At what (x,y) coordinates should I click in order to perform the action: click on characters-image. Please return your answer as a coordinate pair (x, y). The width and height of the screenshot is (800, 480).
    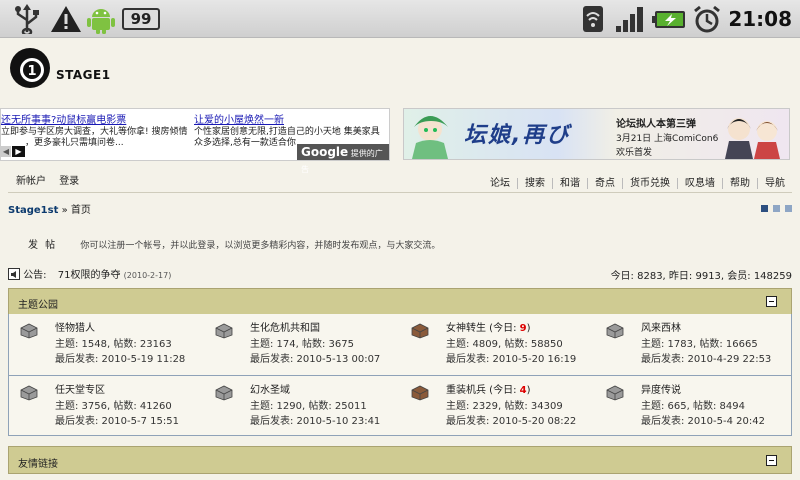
    Looking at the image, I should click on (752, 138).